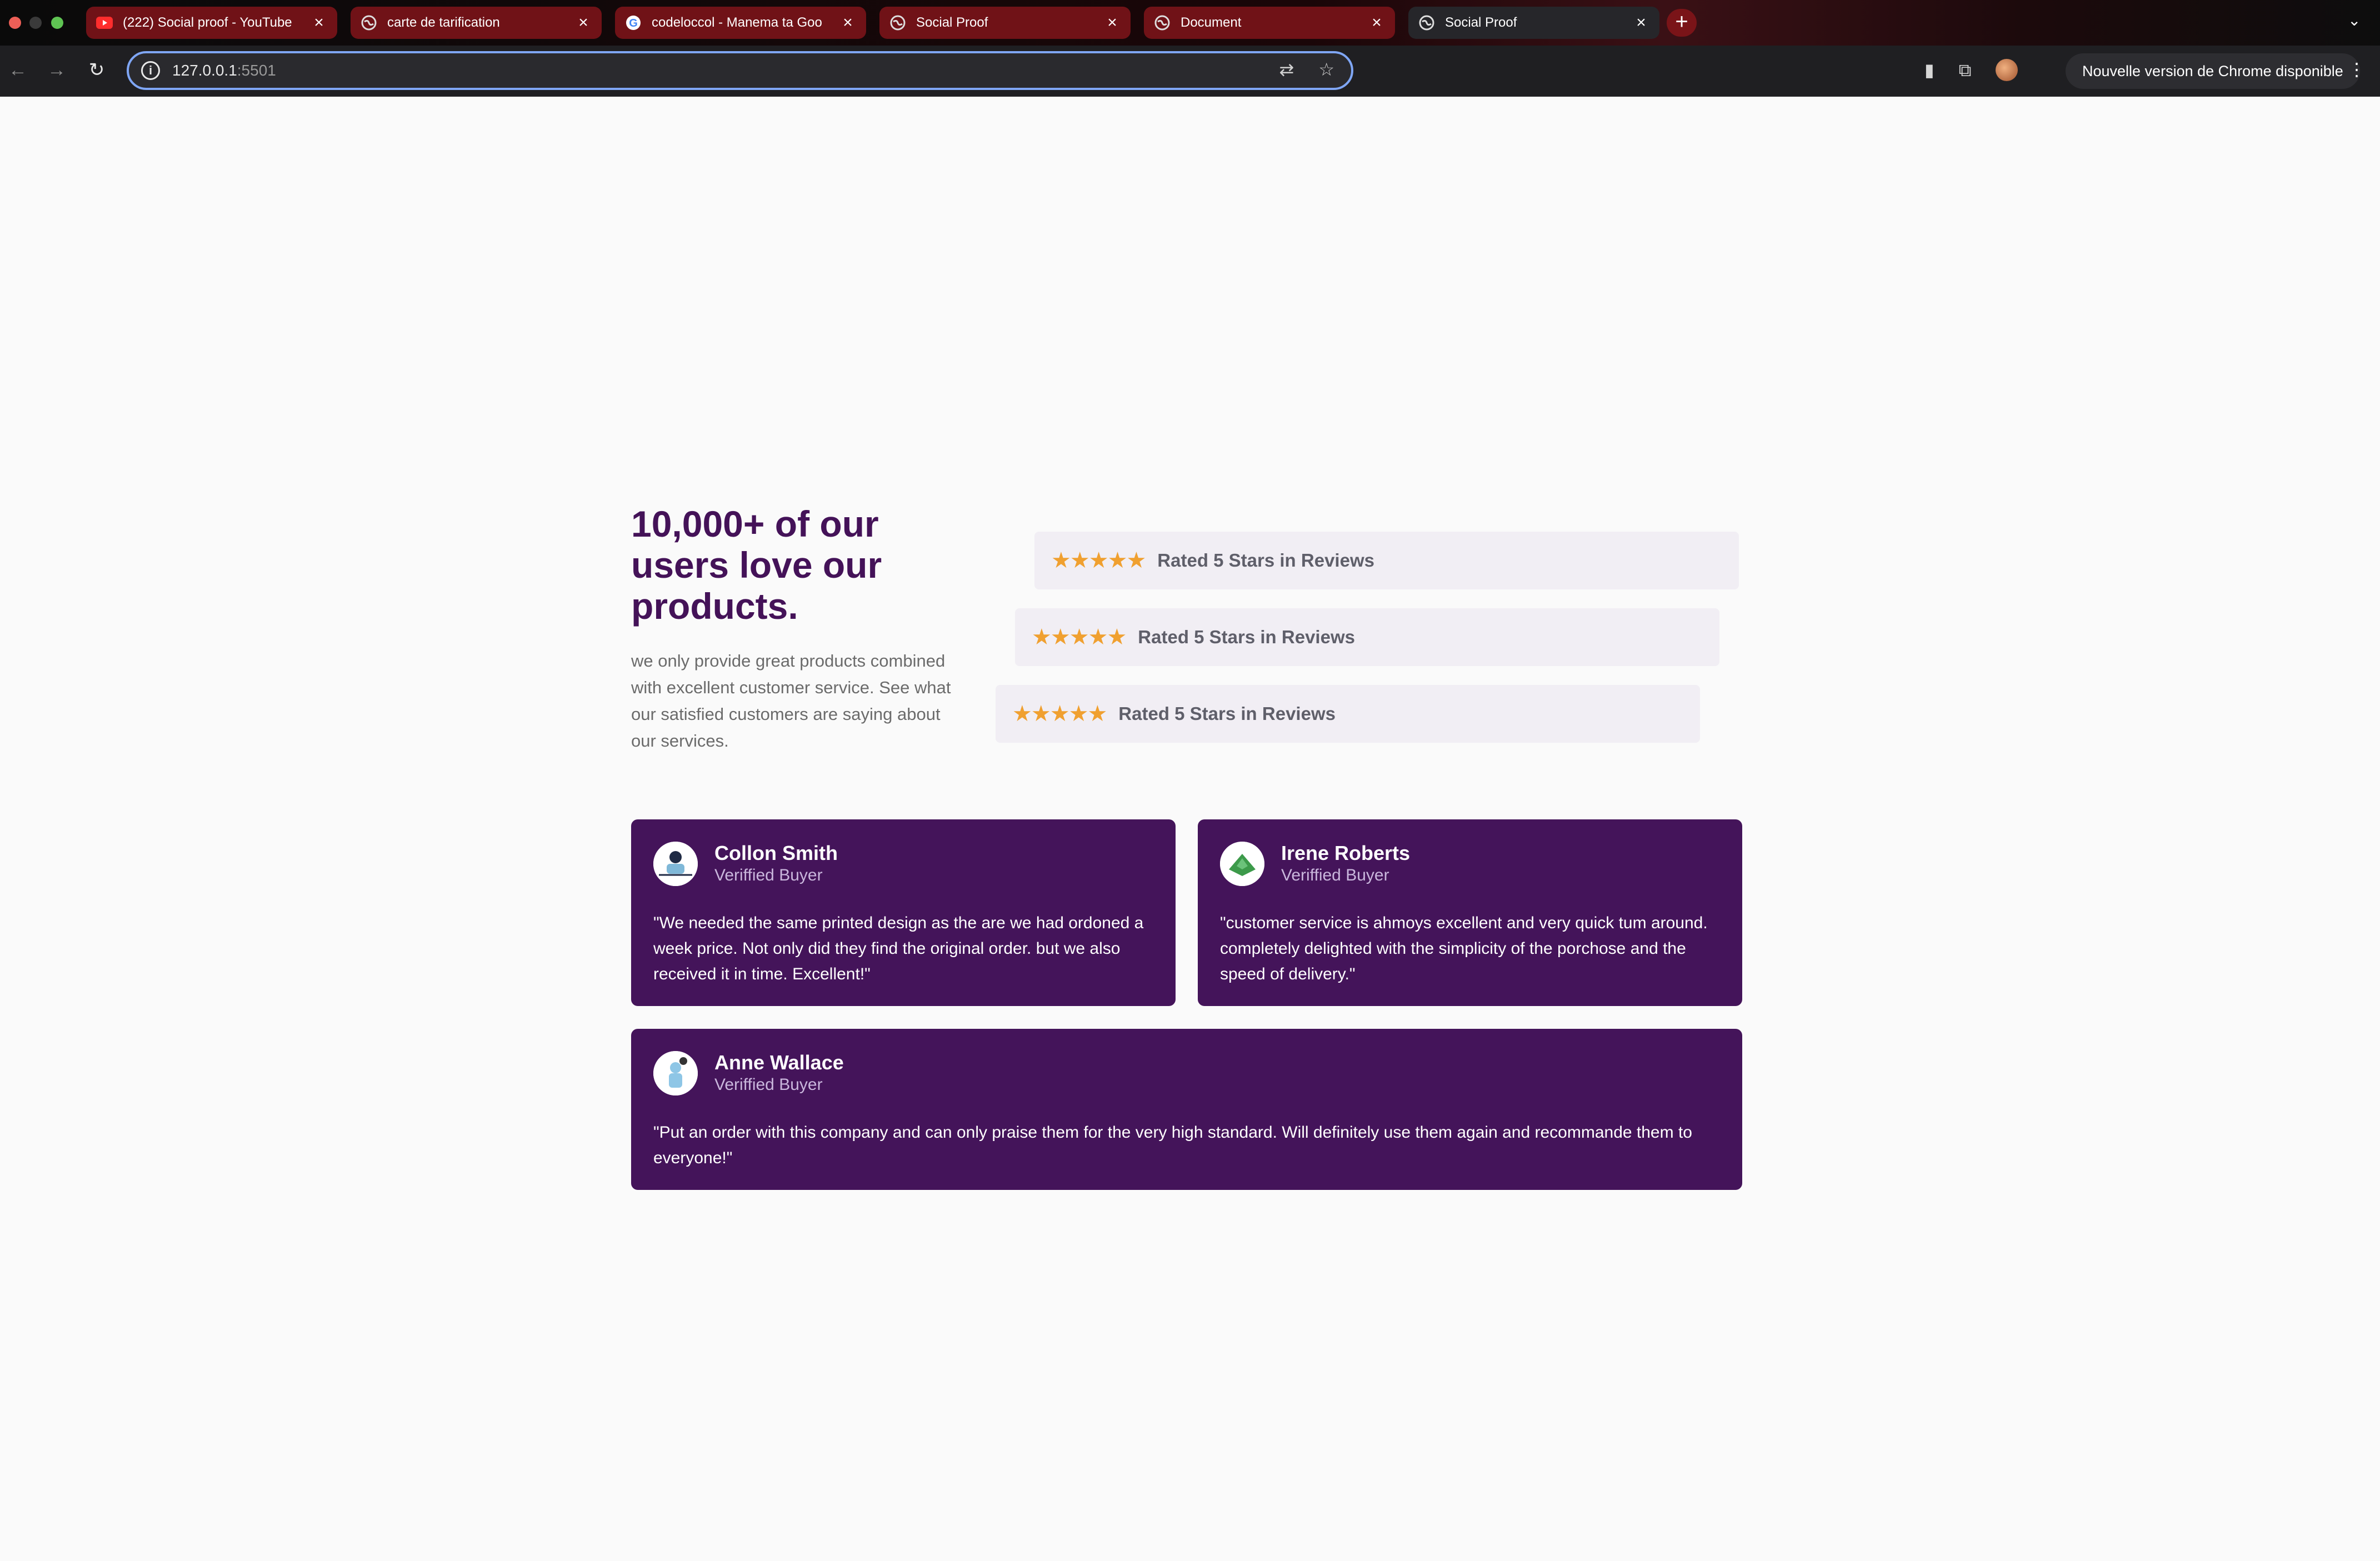  Describe the element at coordinates (2355, 20) in the screenshot. I see `tab-search-chevron-icon: ⌄` at that location.